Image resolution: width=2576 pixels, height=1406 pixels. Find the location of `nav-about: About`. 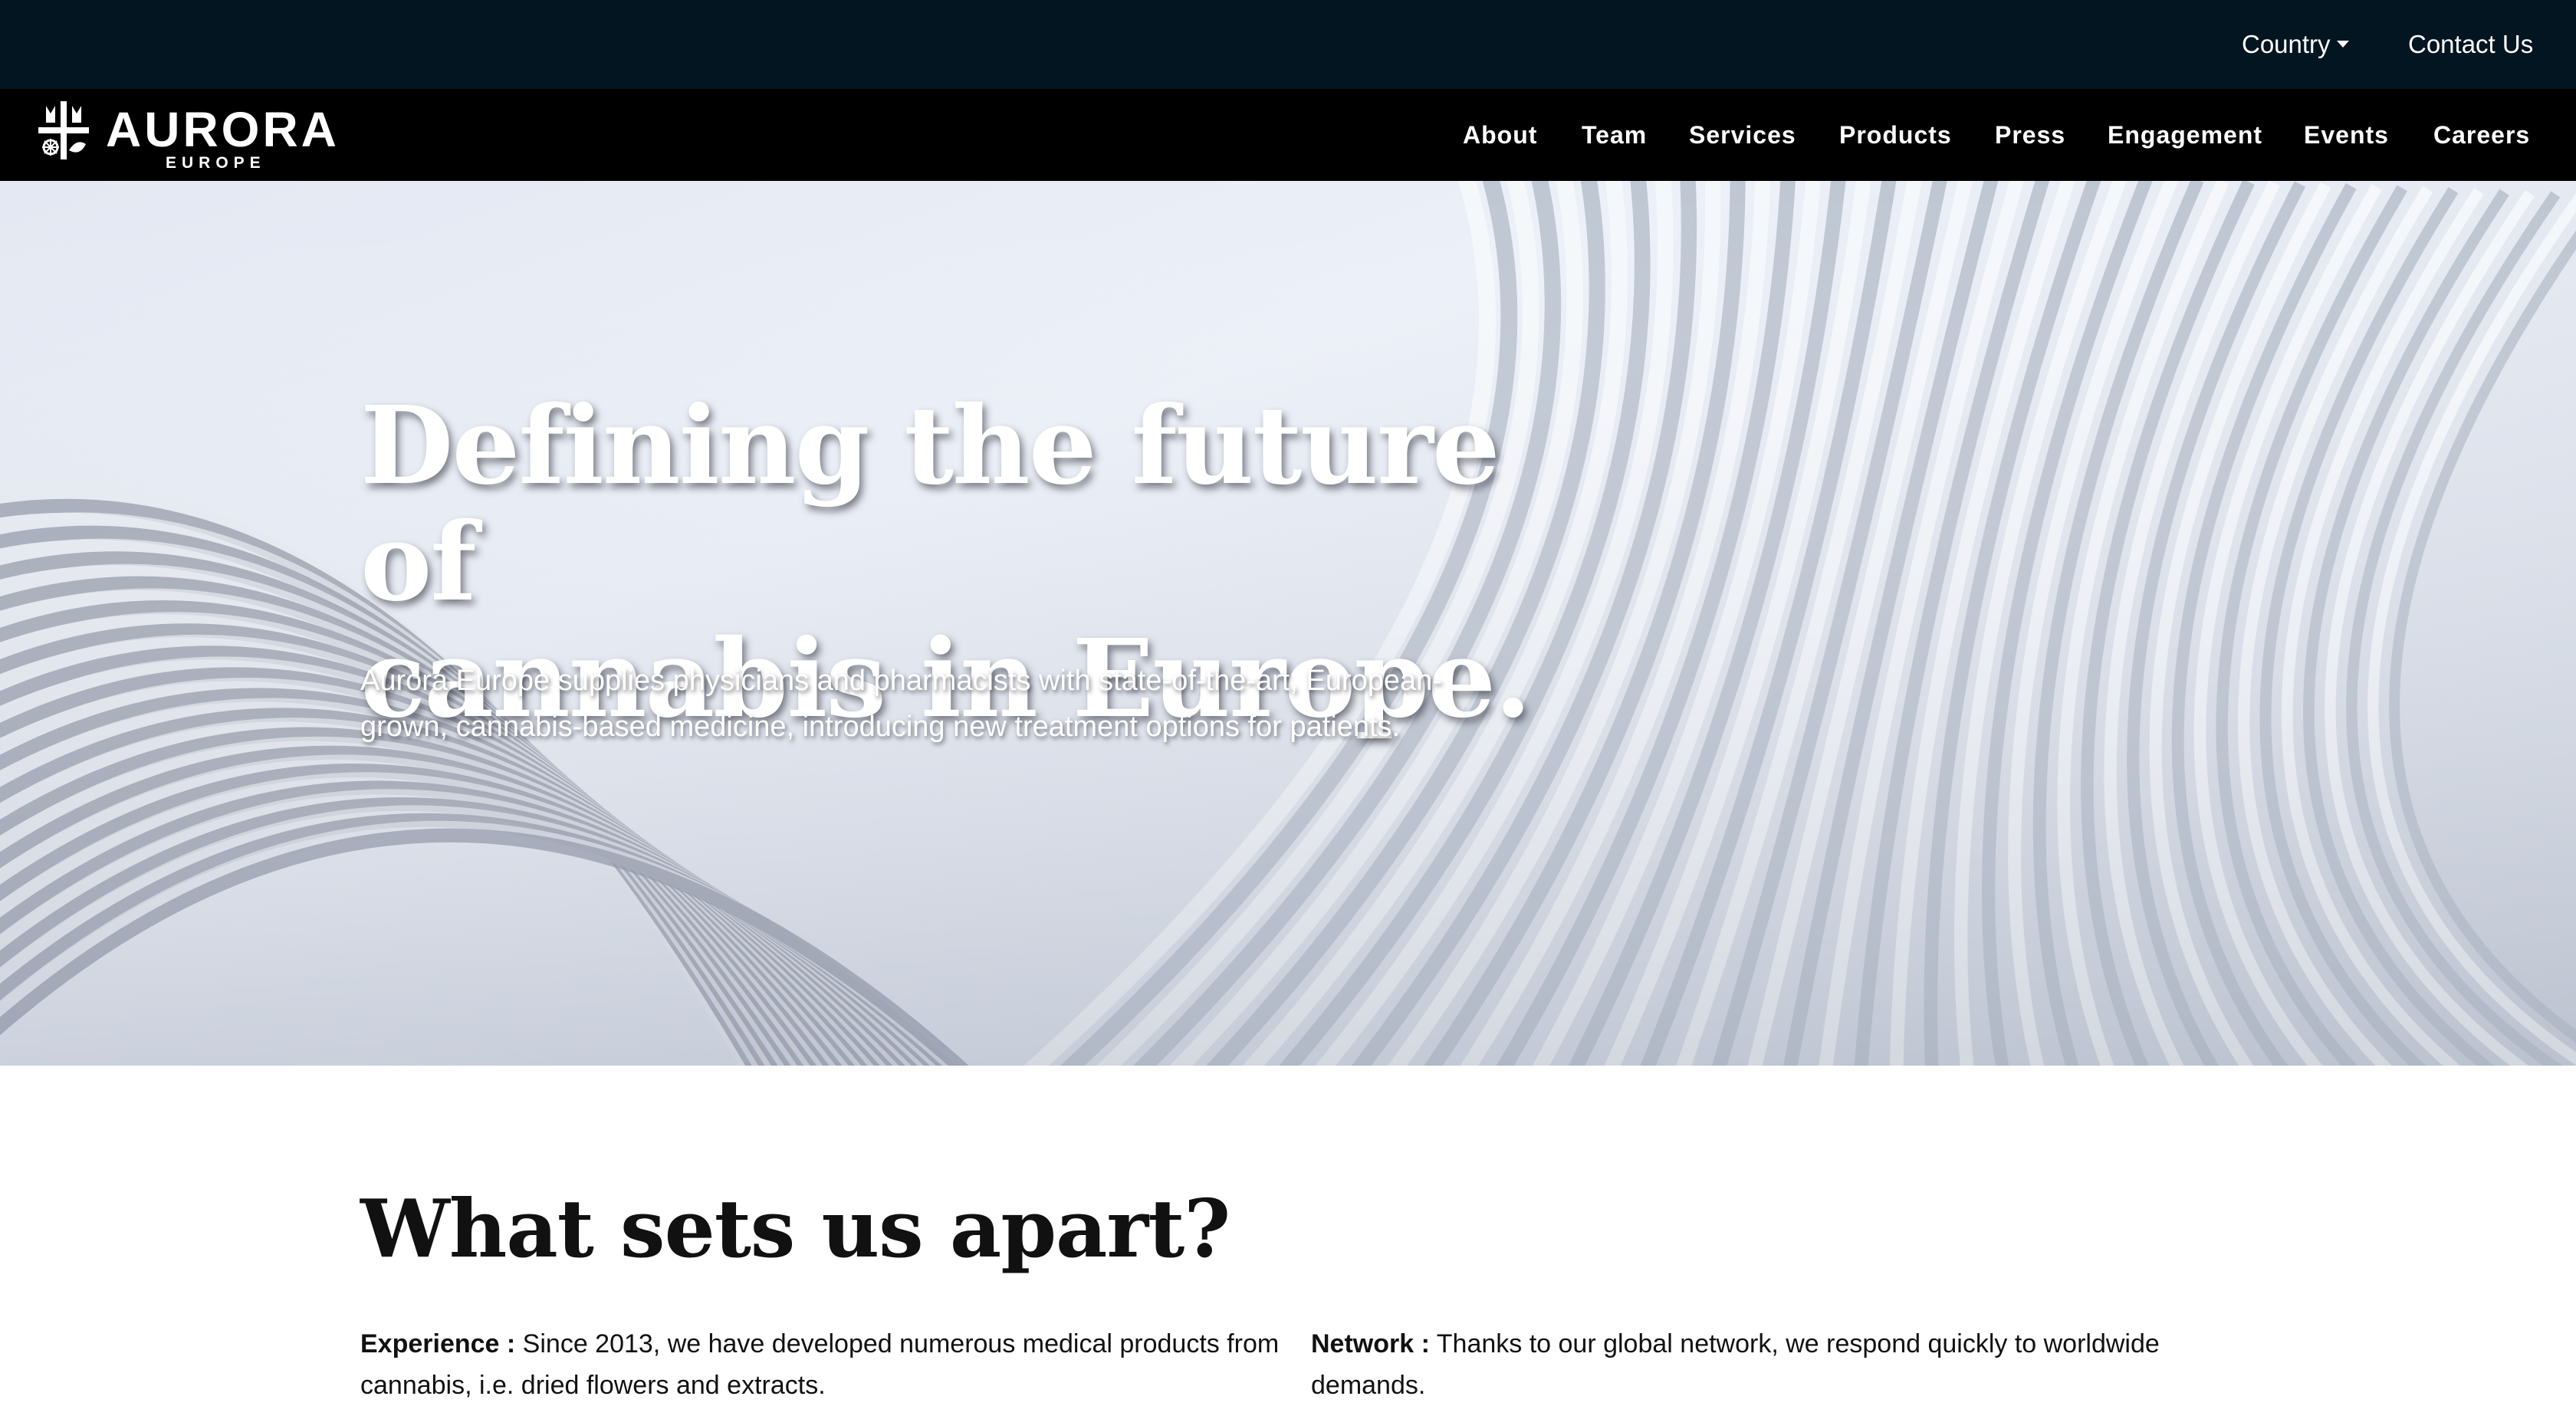

nav-about: About is located at coordinates (1500, 135).